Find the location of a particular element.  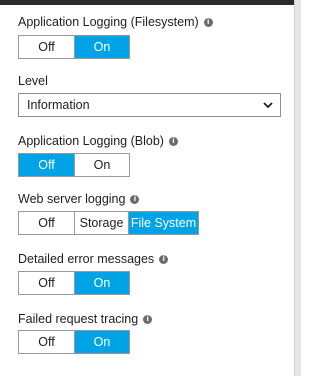

level-value: Information is located at coordinates (58, 105).